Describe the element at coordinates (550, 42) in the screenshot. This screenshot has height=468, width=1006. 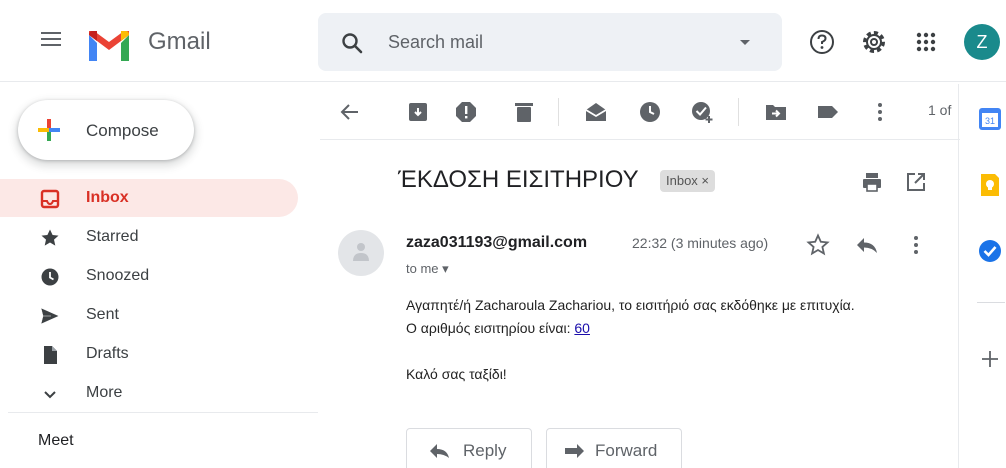
I see `search-bar: Search mail` at that location.